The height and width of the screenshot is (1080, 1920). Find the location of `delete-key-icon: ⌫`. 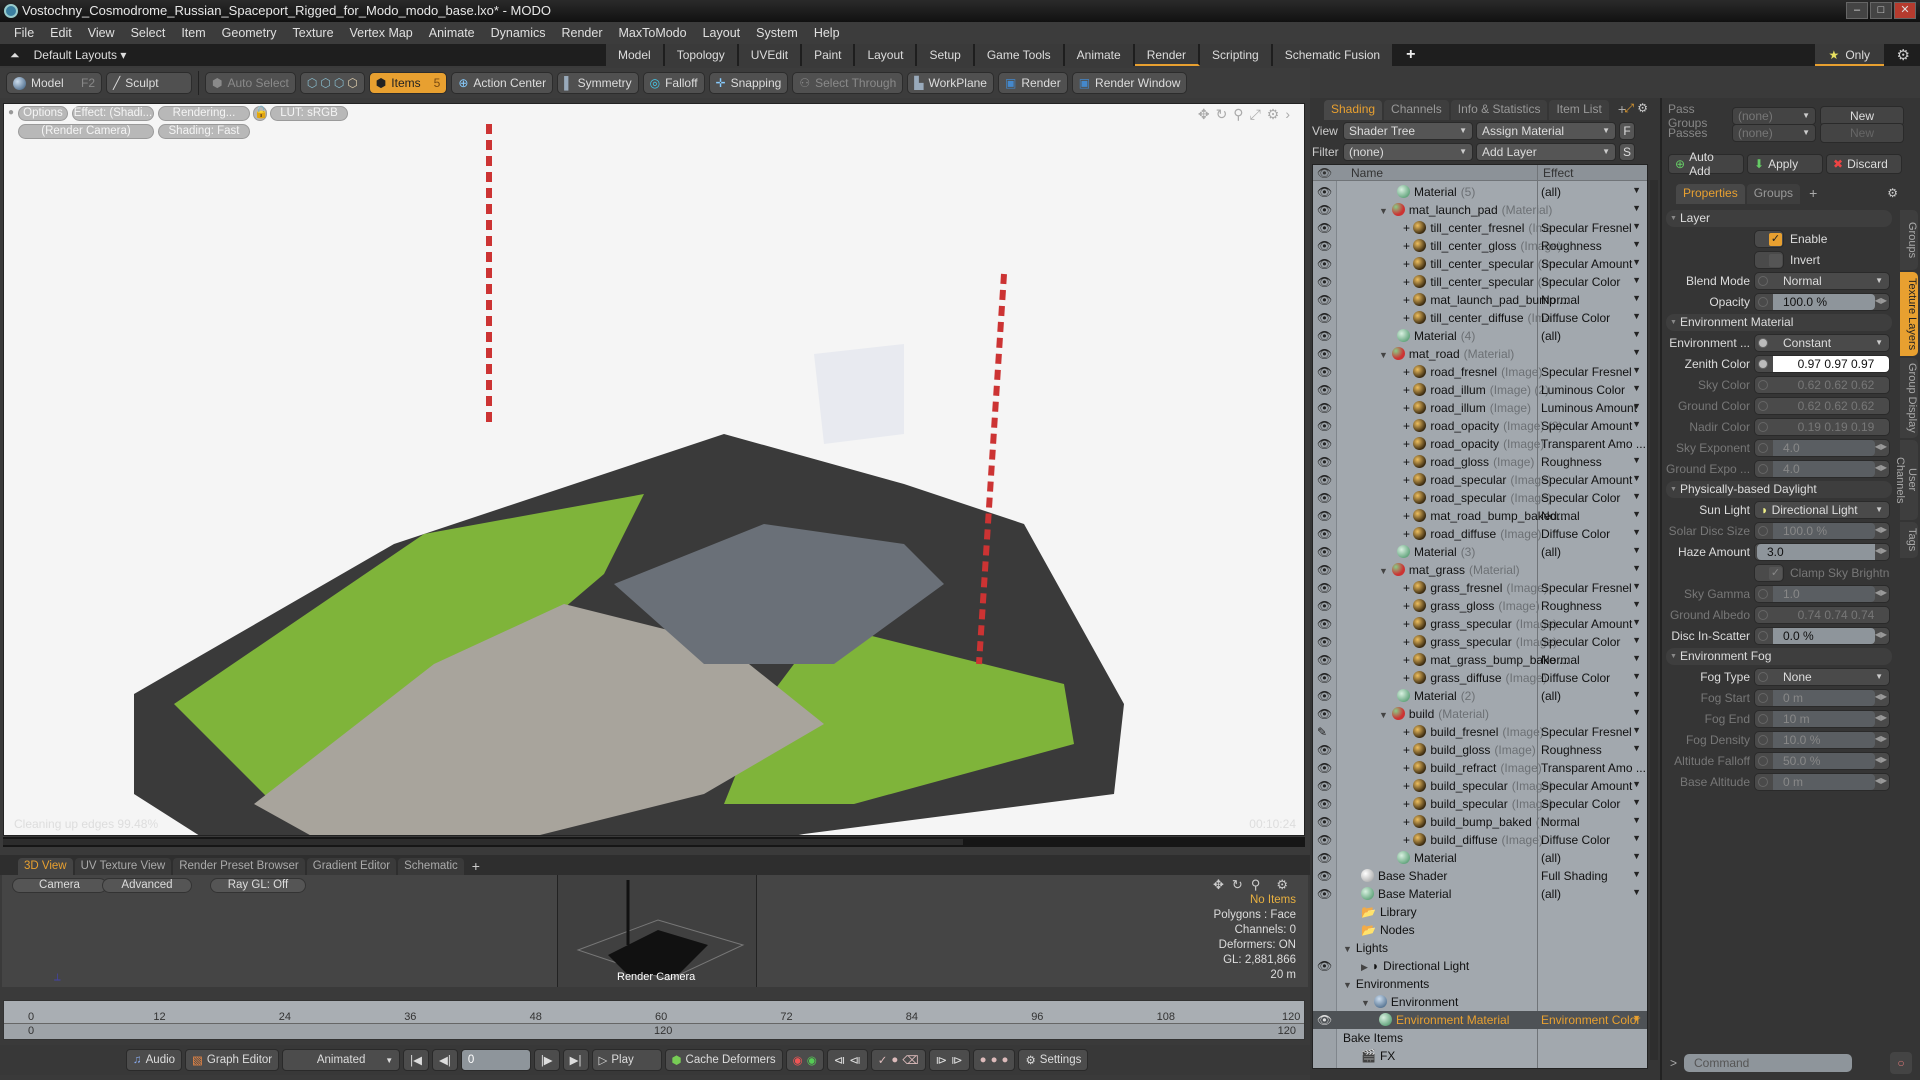

delete-key-icon: ⌫ is located at coordinates (910, 1060).